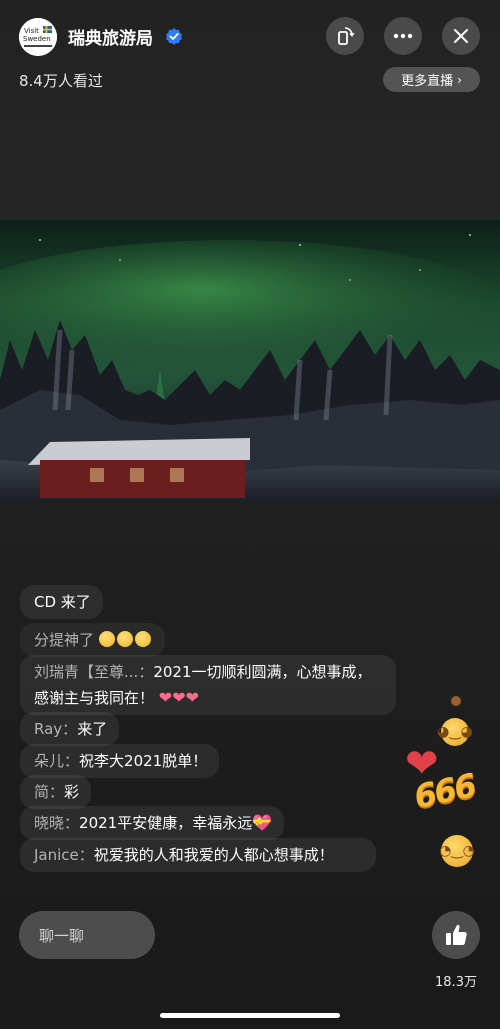  I want to click on viewer-count: 8.4万人看过, so click(61, 81).